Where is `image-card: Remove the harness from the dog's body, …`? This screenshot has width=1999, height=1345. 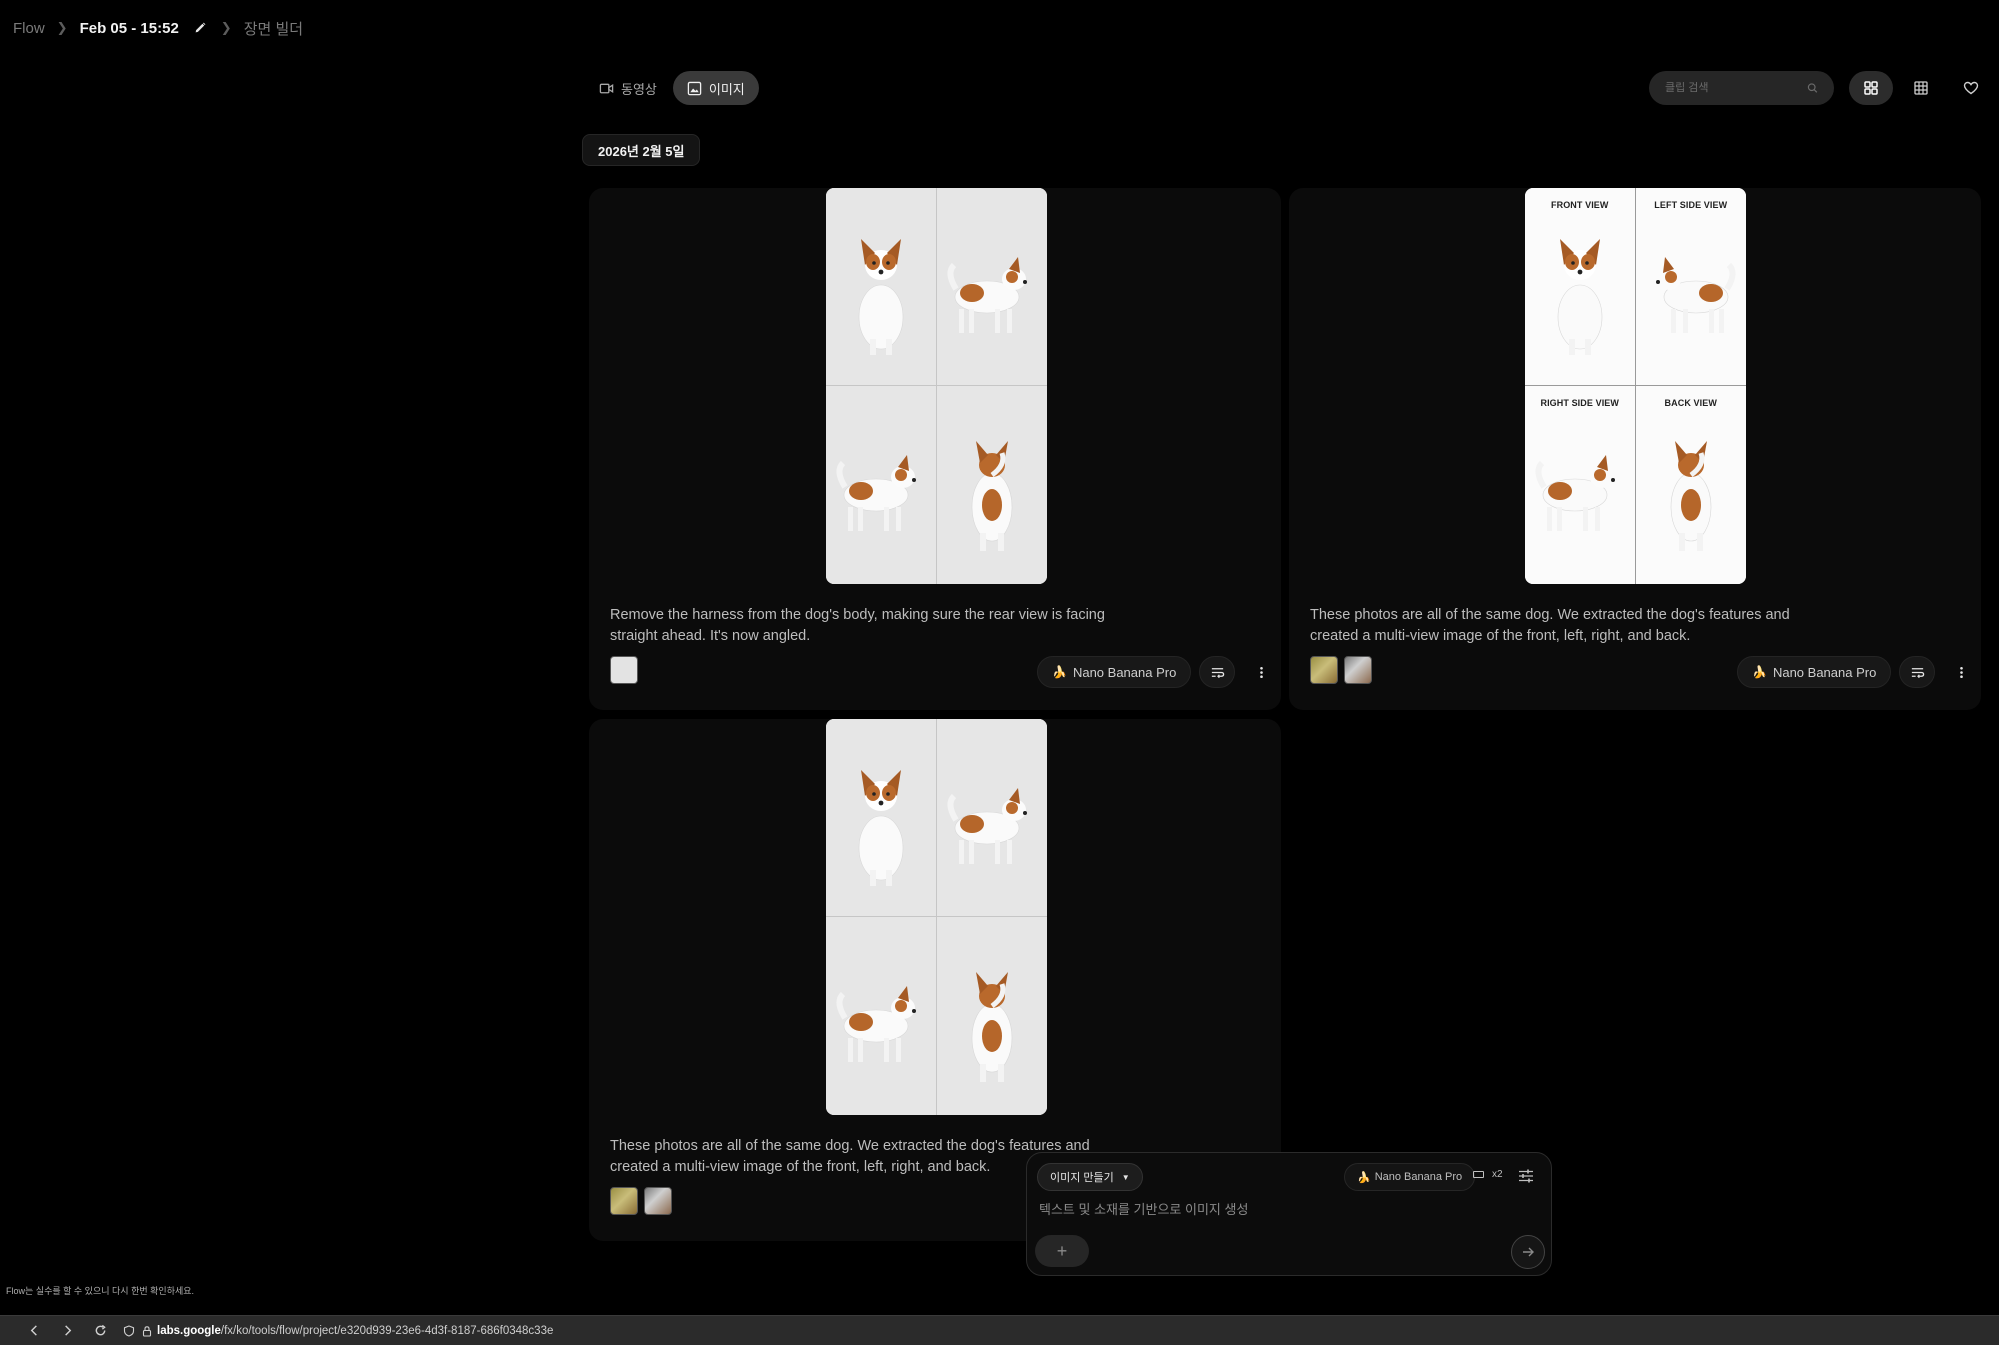 image-card: Remove the harness from the dog's body, … is located at coordinates (935, 449).